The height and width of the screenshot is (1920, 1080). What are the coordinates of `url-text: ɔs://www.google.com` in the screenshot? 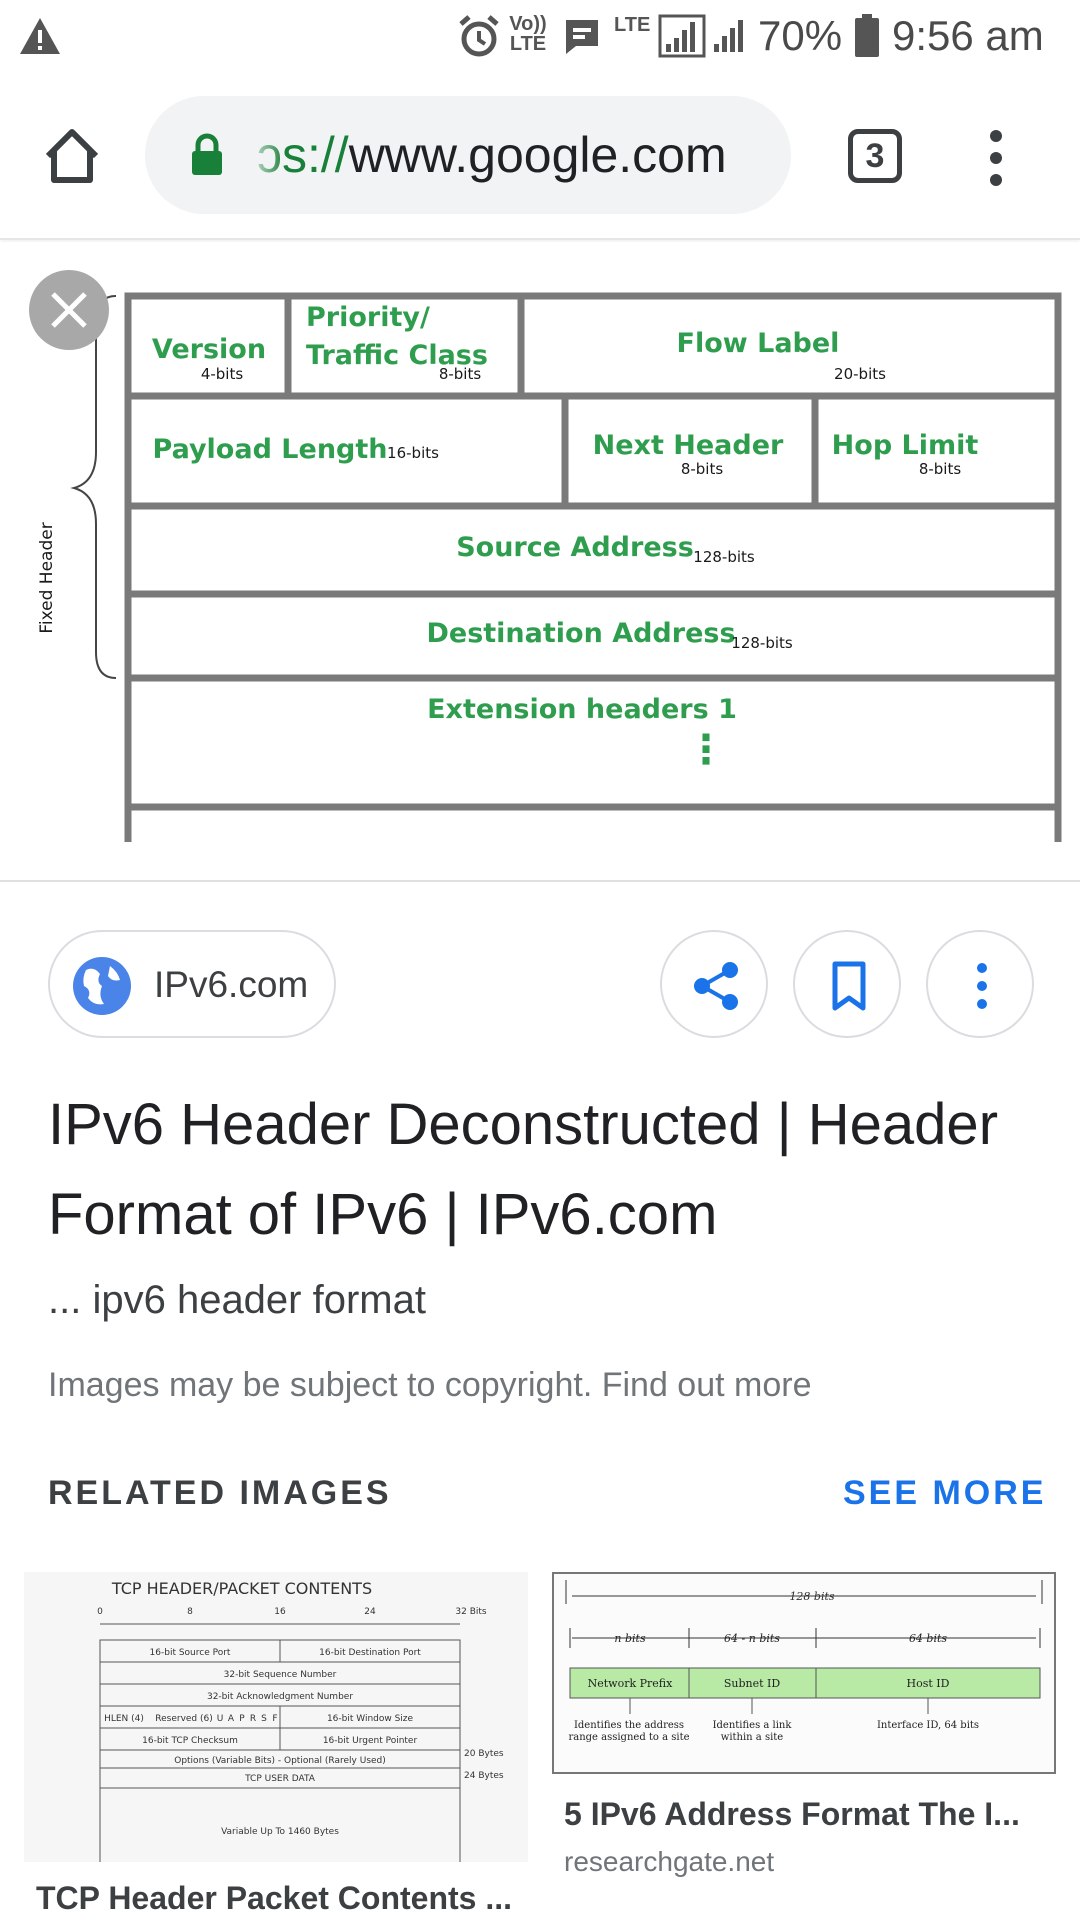 It's located at (492, 155).